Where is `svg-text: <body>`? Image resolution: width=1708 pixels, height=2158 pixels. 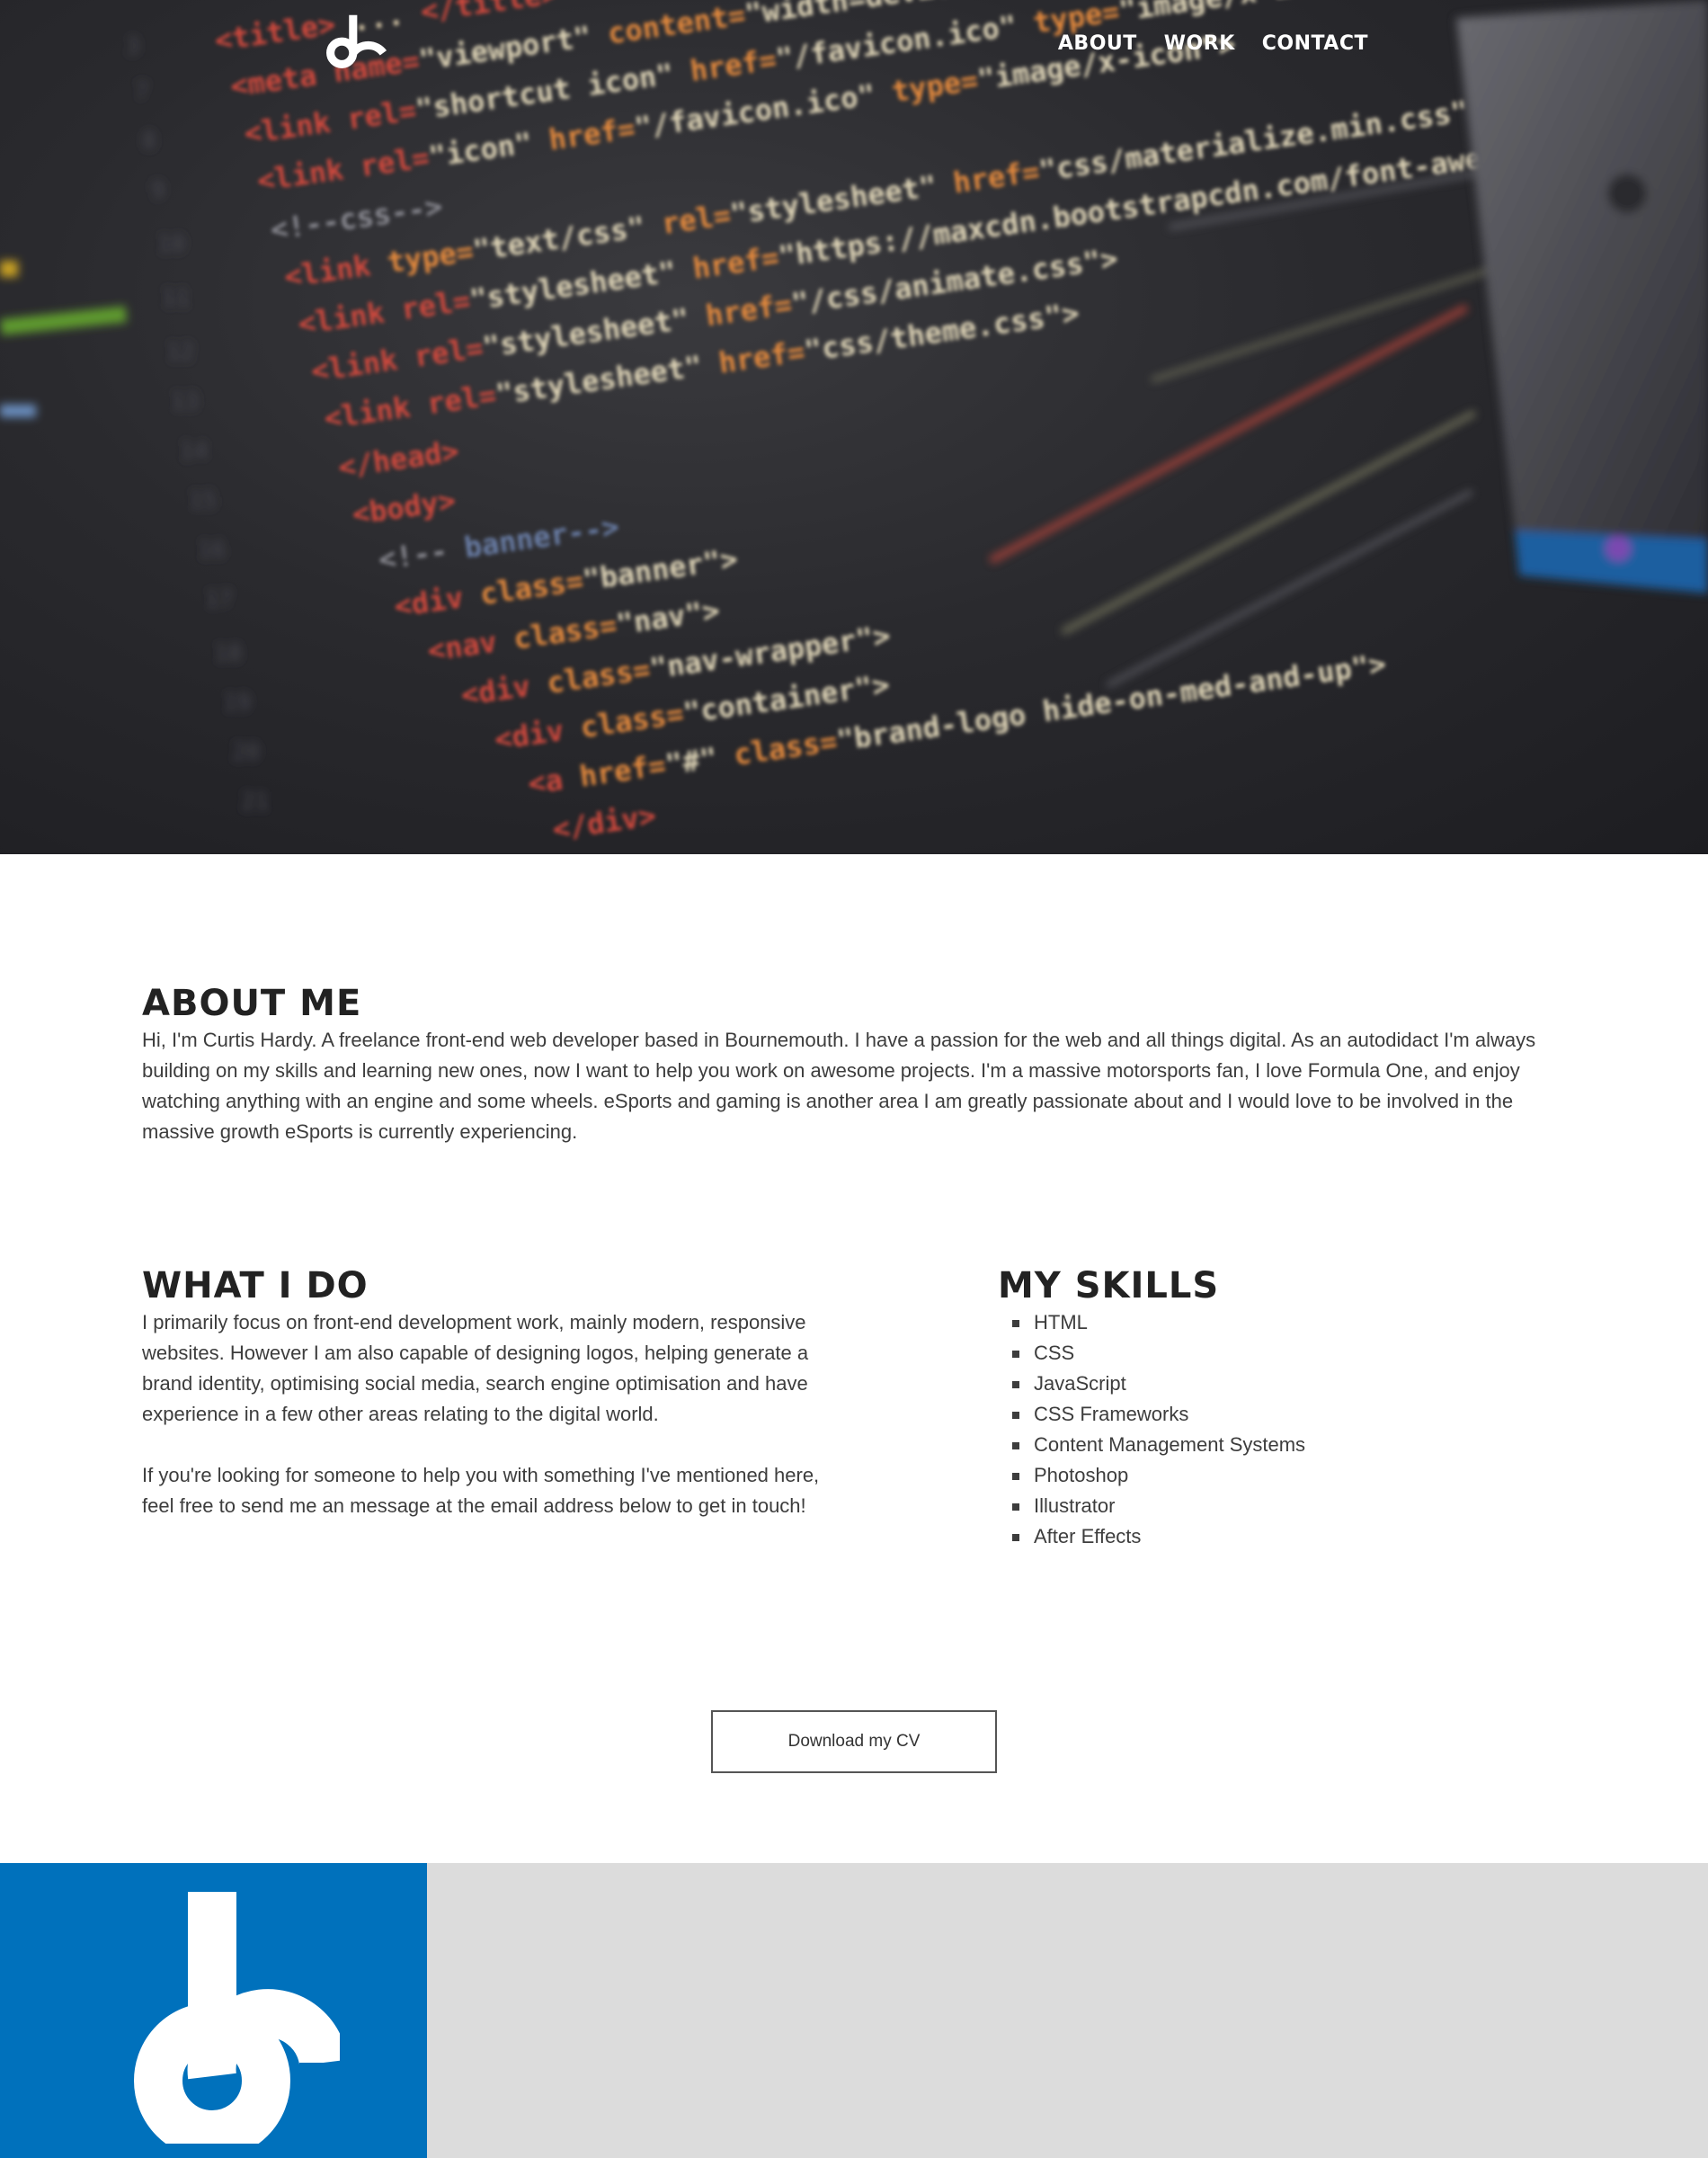
svg-text: <body> is located at coordinates (404, 507).